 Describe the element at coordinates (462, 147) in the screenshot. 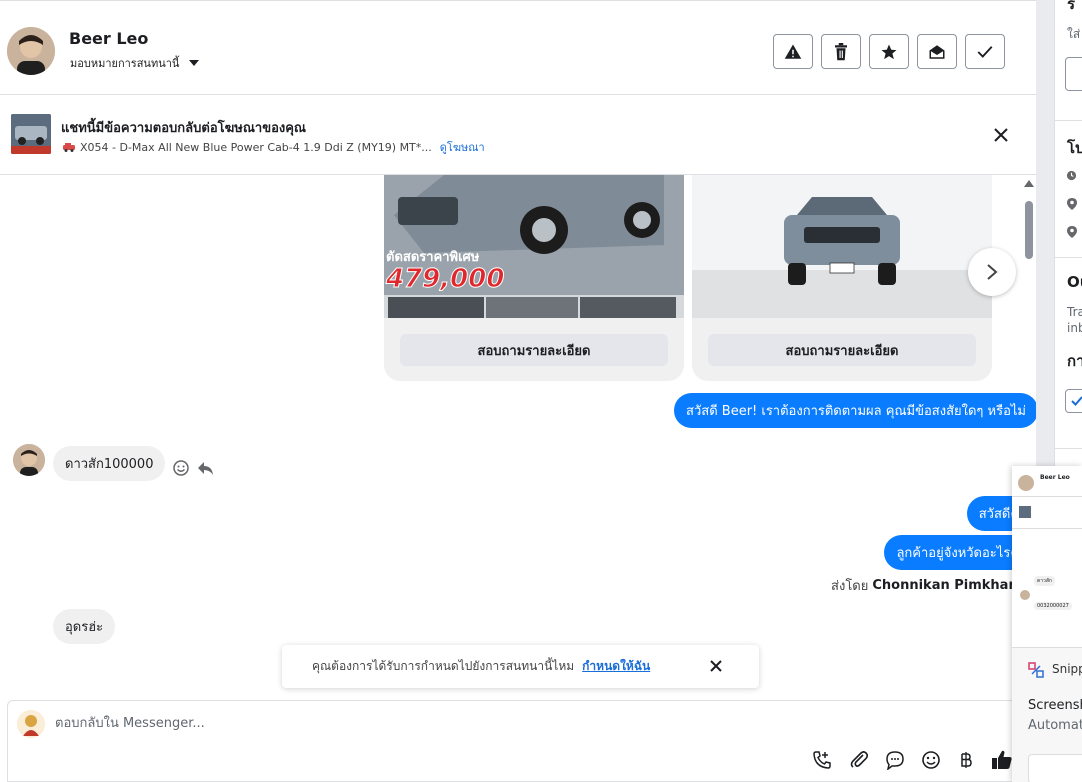

I see `view-ad-link: ดูโฆษณา` at that location.